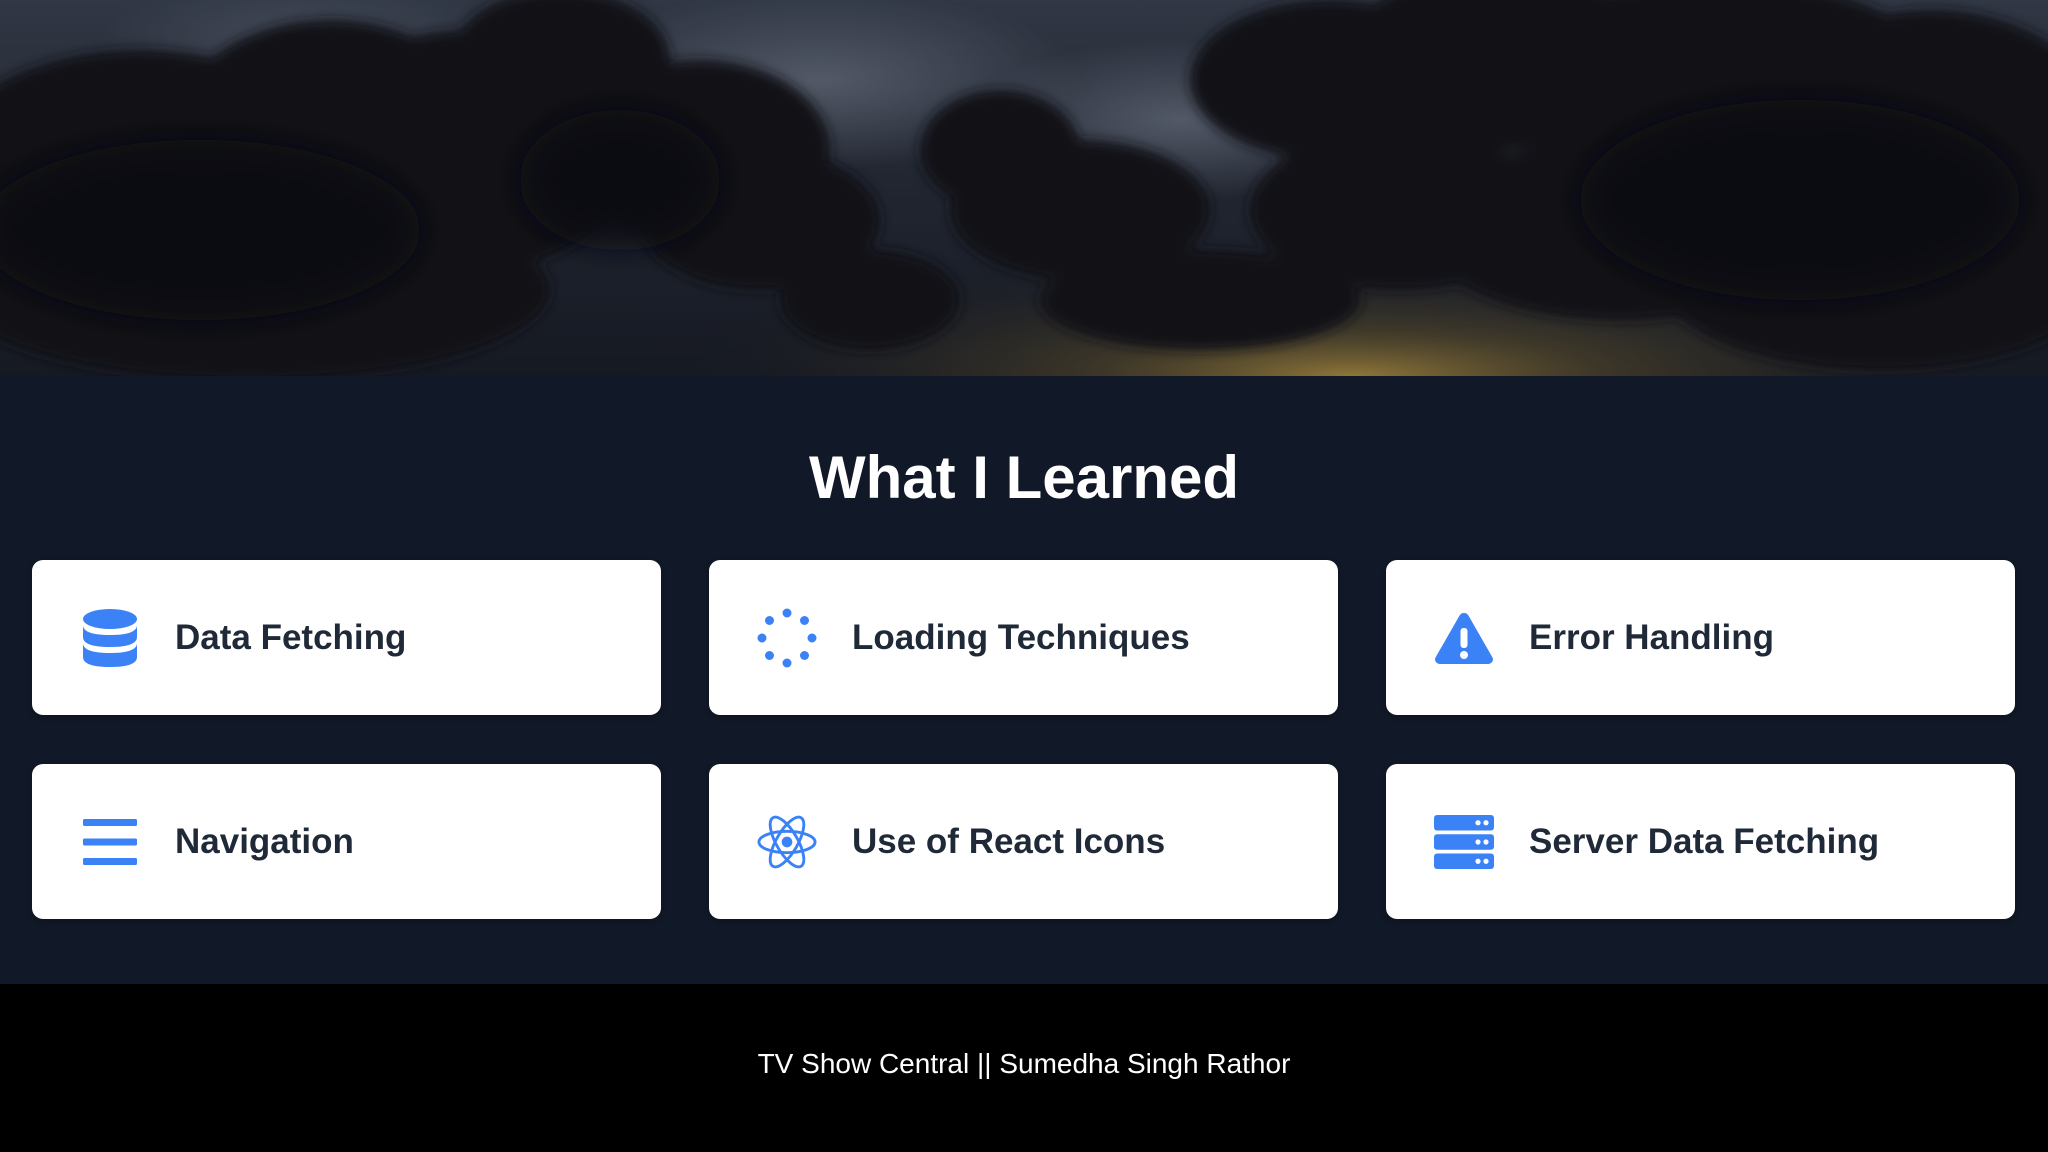 The height and width of the screenshot is (1152, 2048). What do you see at coordinates (110, 638) in the screenshot?
I see `database-icon` at bounding box center [110, 638].